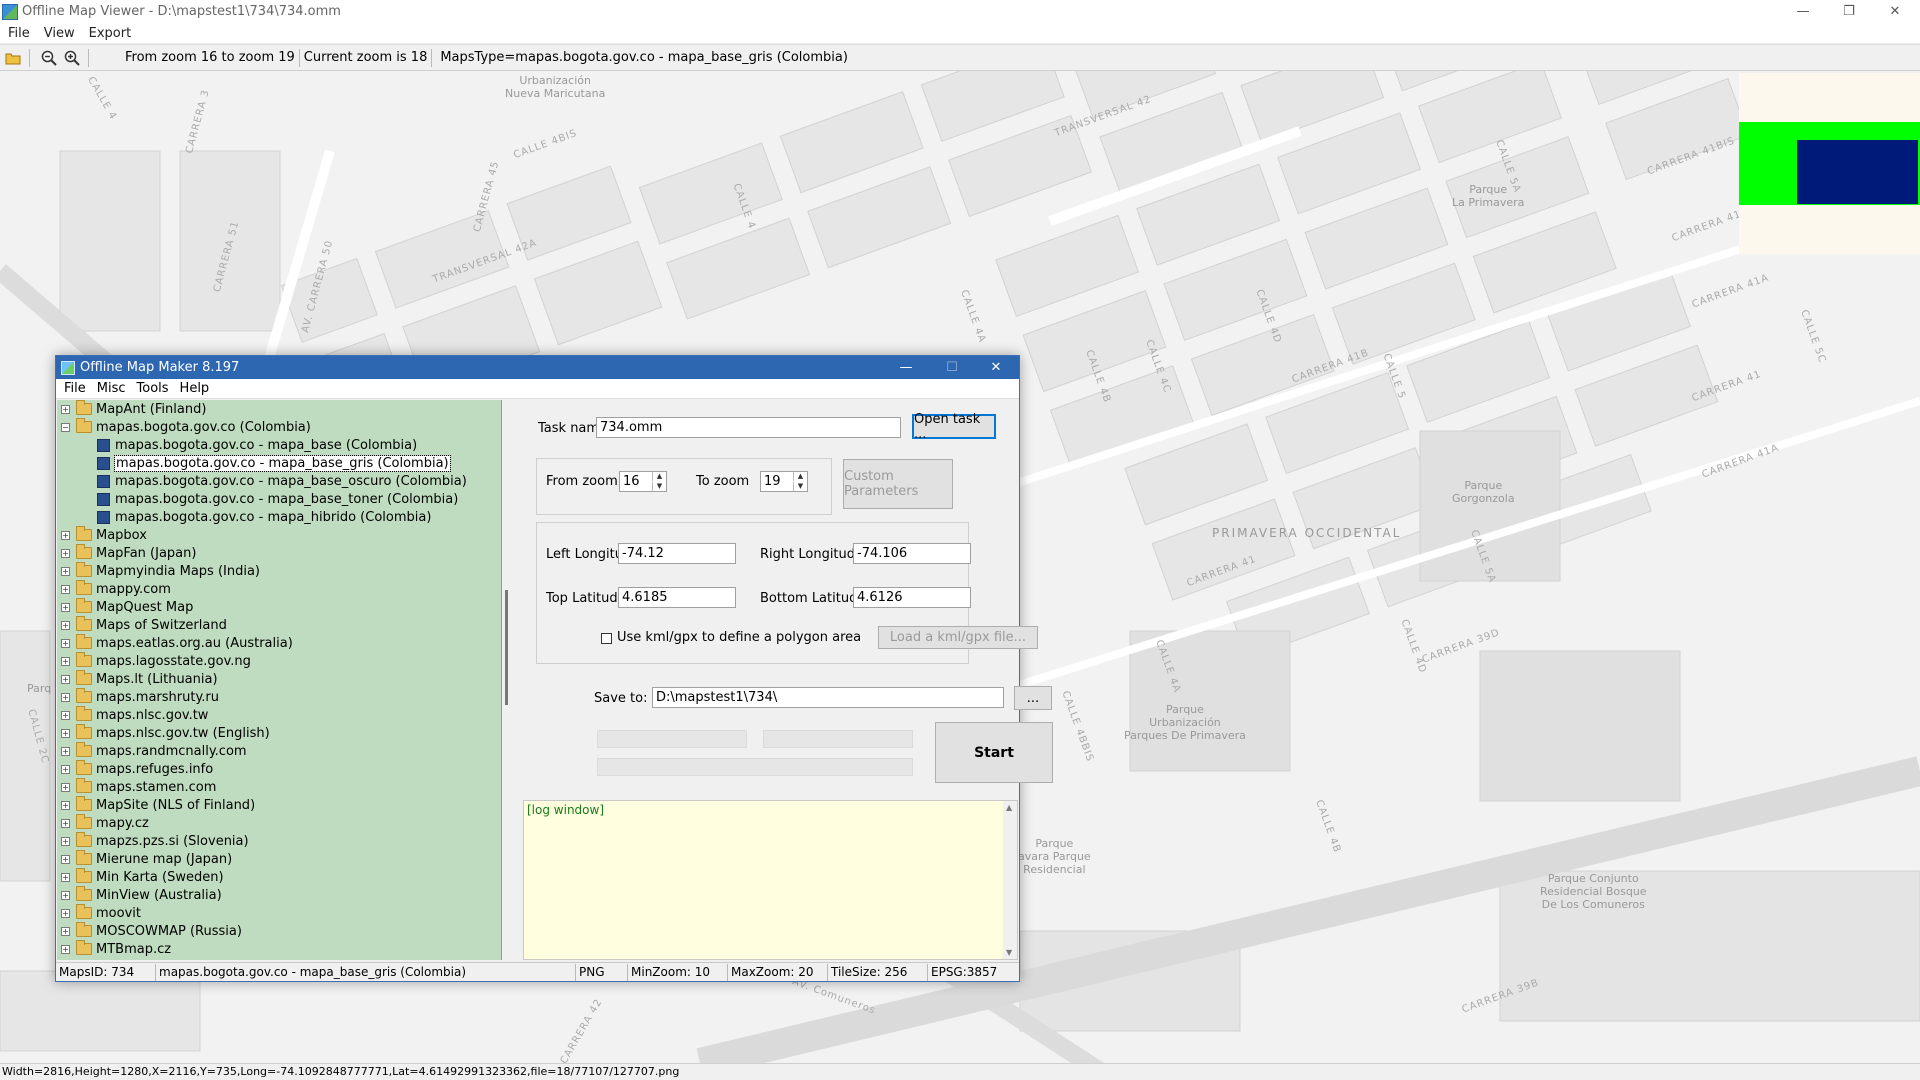 This screenshot has height=1080, width=1920. What do you see at coordinates (677, 597) in the screenshot?
I see `top-latitude-input: 4.6185` at bounding box center [677, 597].